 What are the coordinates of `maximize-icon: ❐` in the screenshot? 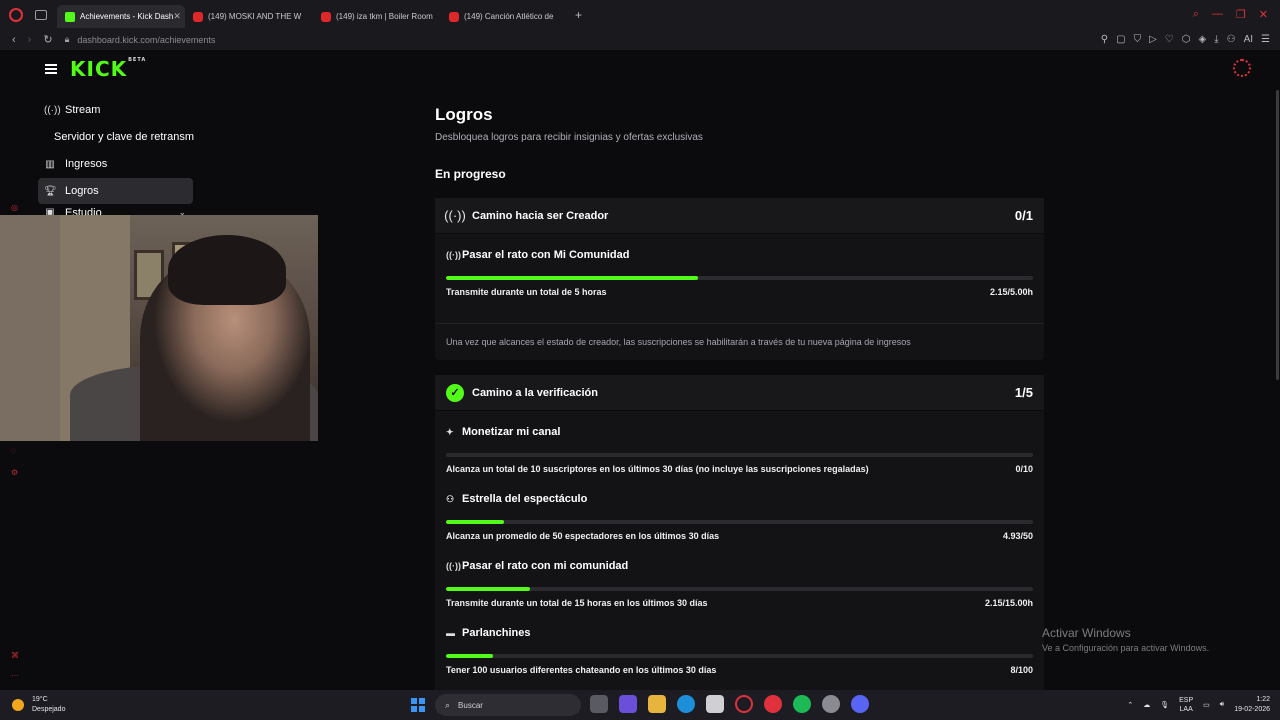 It's located at (1241, 14).